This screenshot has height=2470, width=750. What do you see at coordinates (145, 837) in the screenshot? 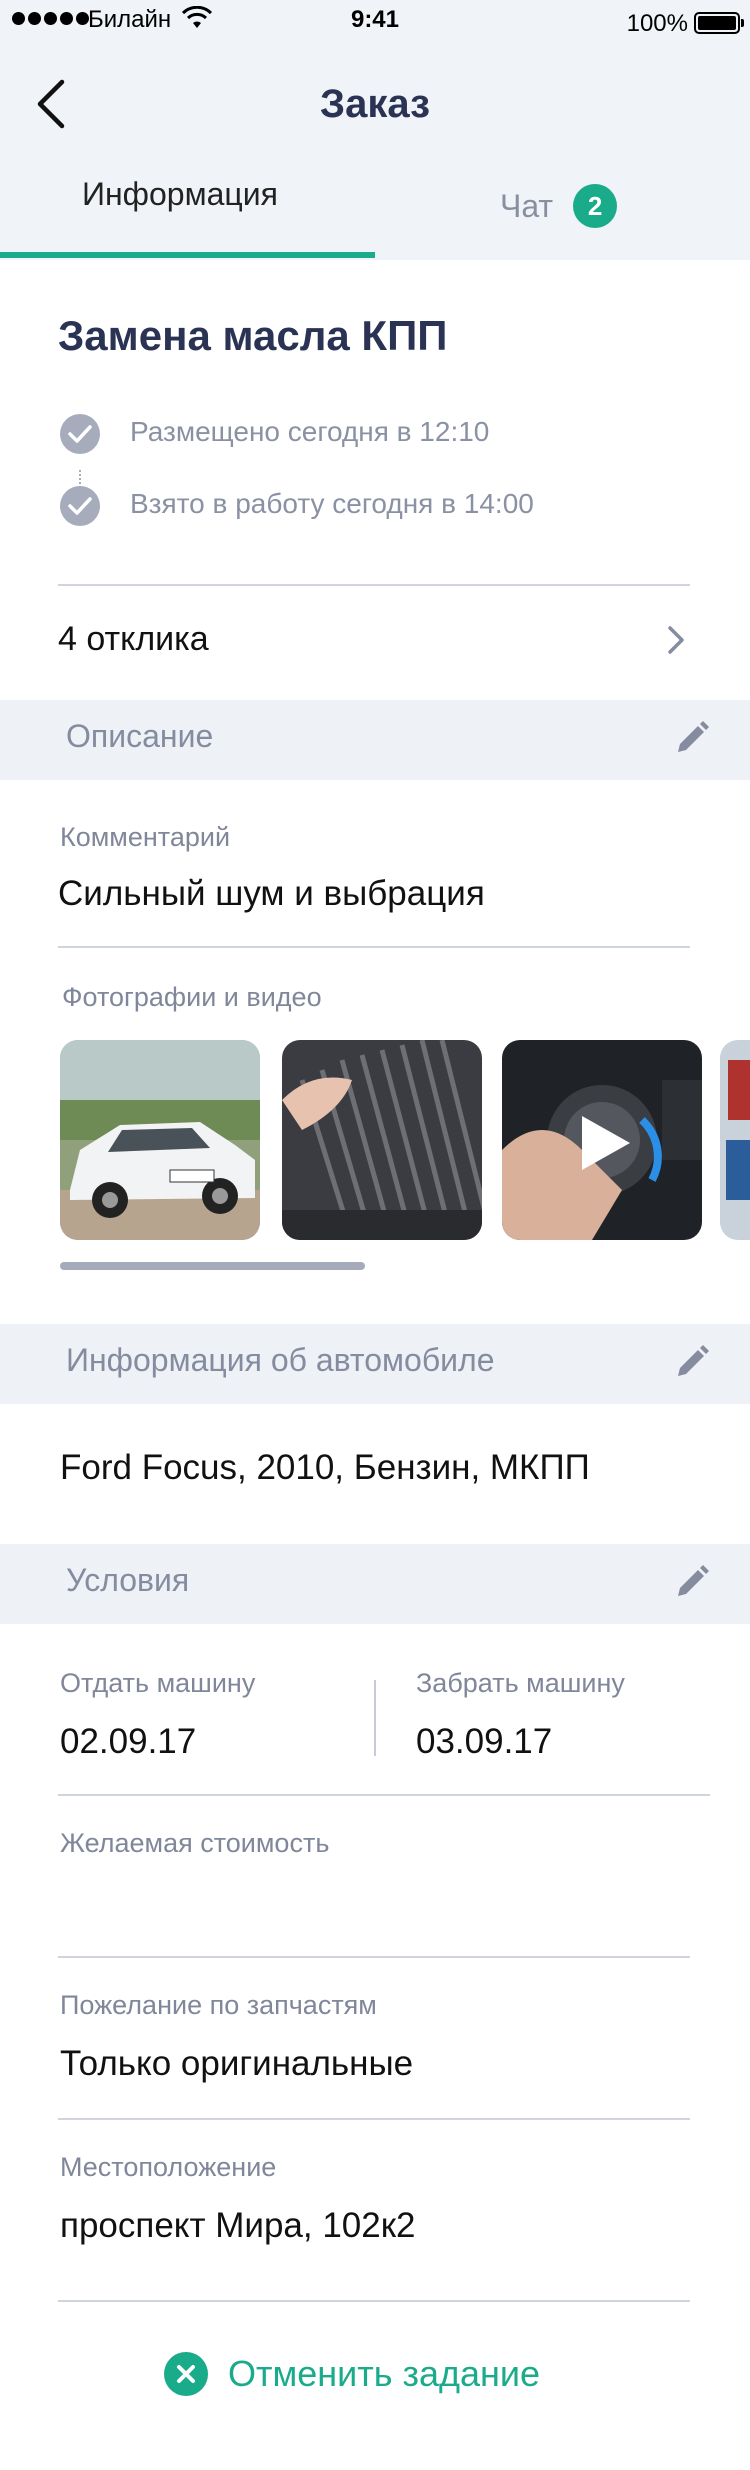
I see `comment-label: Комментарий` at bounding box center [145, 837].